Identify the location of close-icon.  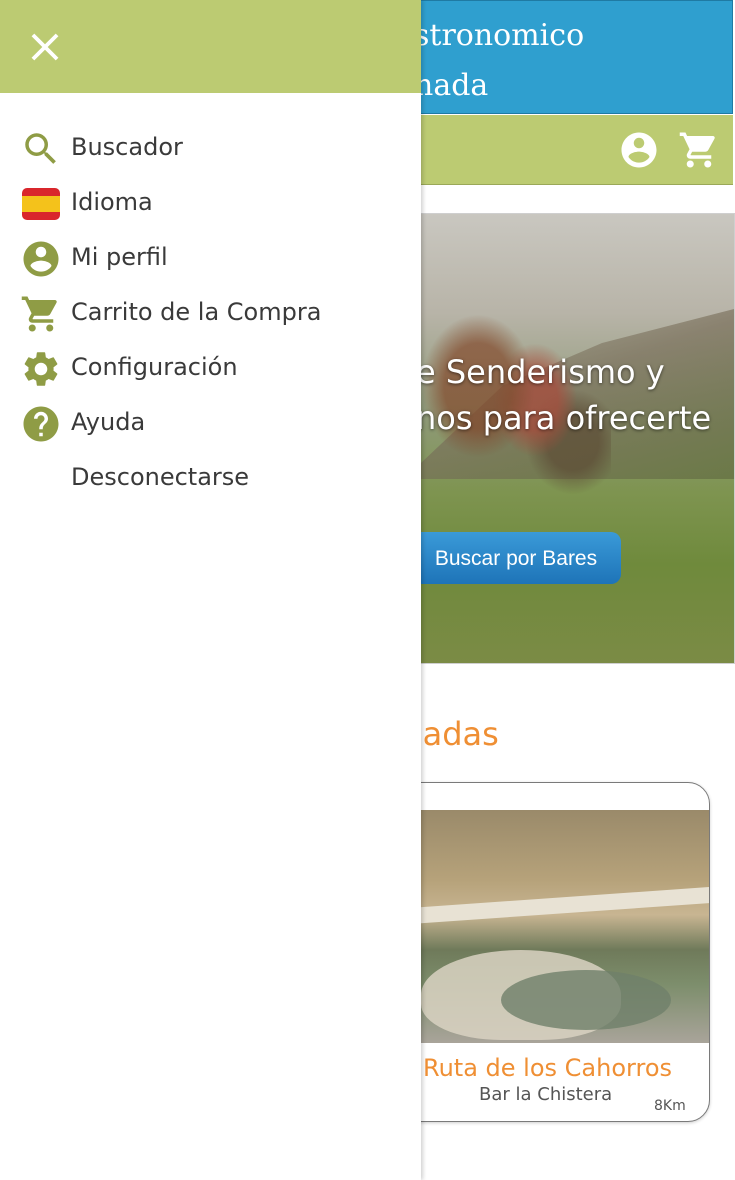
(45, 47).